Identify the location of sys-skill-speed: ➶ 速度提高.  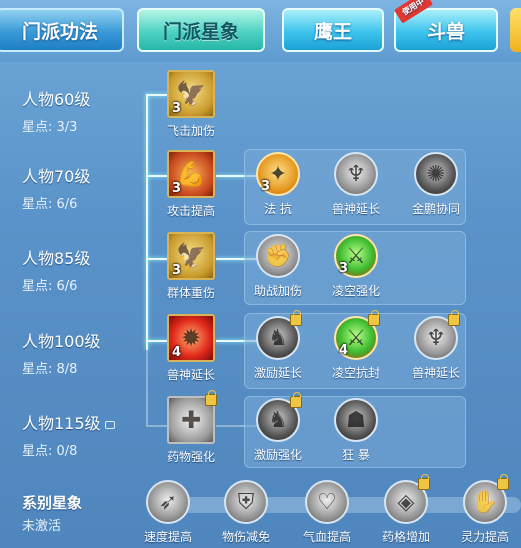
(168, 512).